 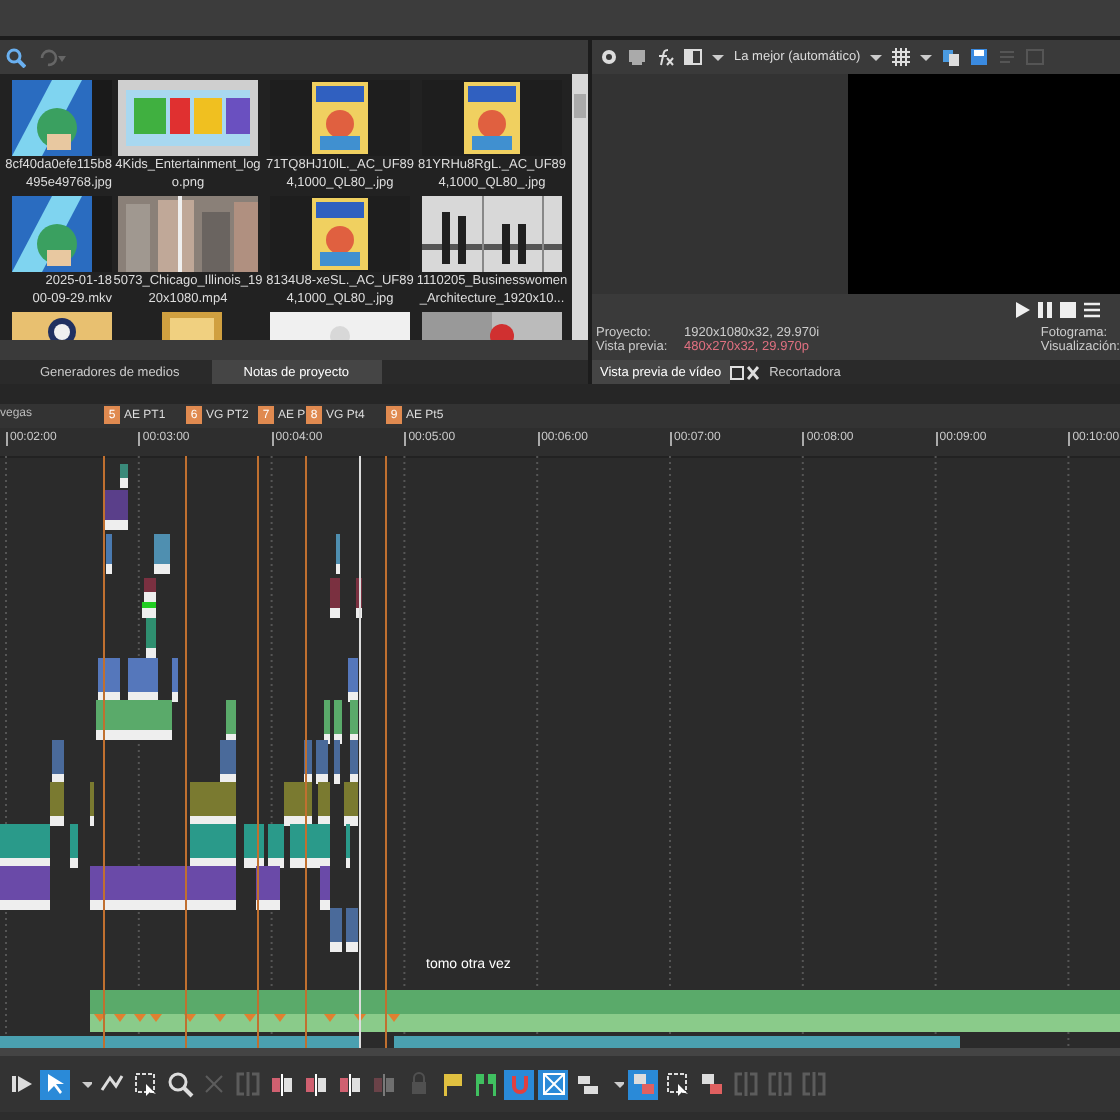 I want to click on settings-icon, so click(x=609, y=57).